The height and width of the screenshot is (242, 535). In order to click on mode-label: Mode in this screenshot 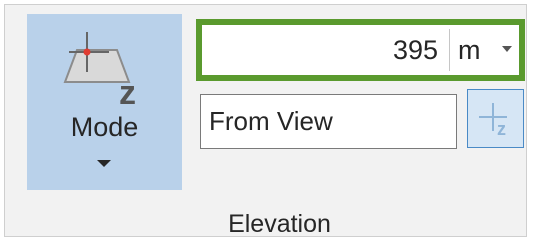, I will do `click(104, 127)`.